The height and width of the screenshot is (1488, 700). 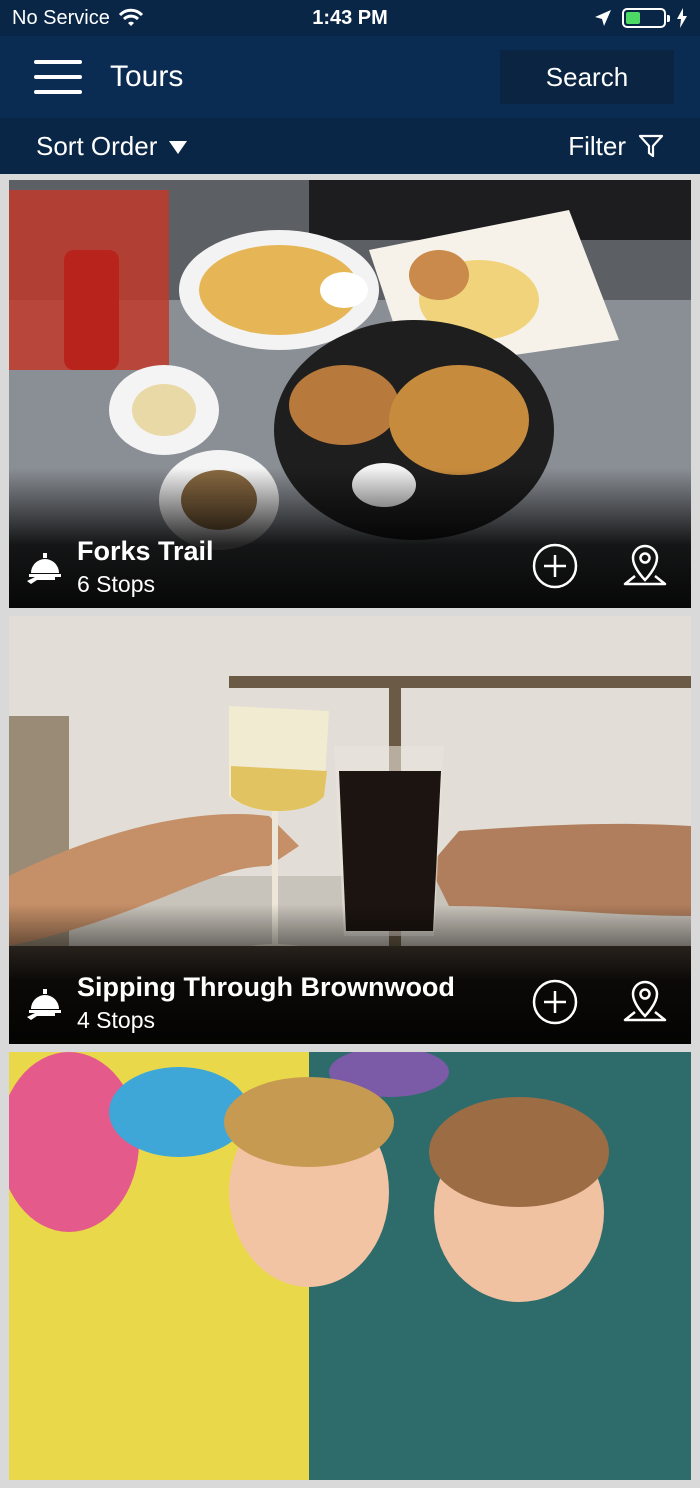 What do you see at coordinates (651, 146) in the screenshot?
I see `filter-icon` at bounding box center [651, 146].